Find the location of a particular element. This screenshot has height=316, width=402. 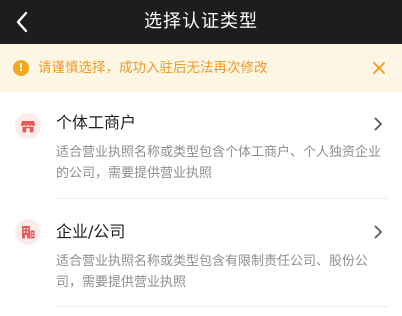

notice-text: 请谨慎选择，成功入驻后无法再次修改 is located at coordinates (153, 68).